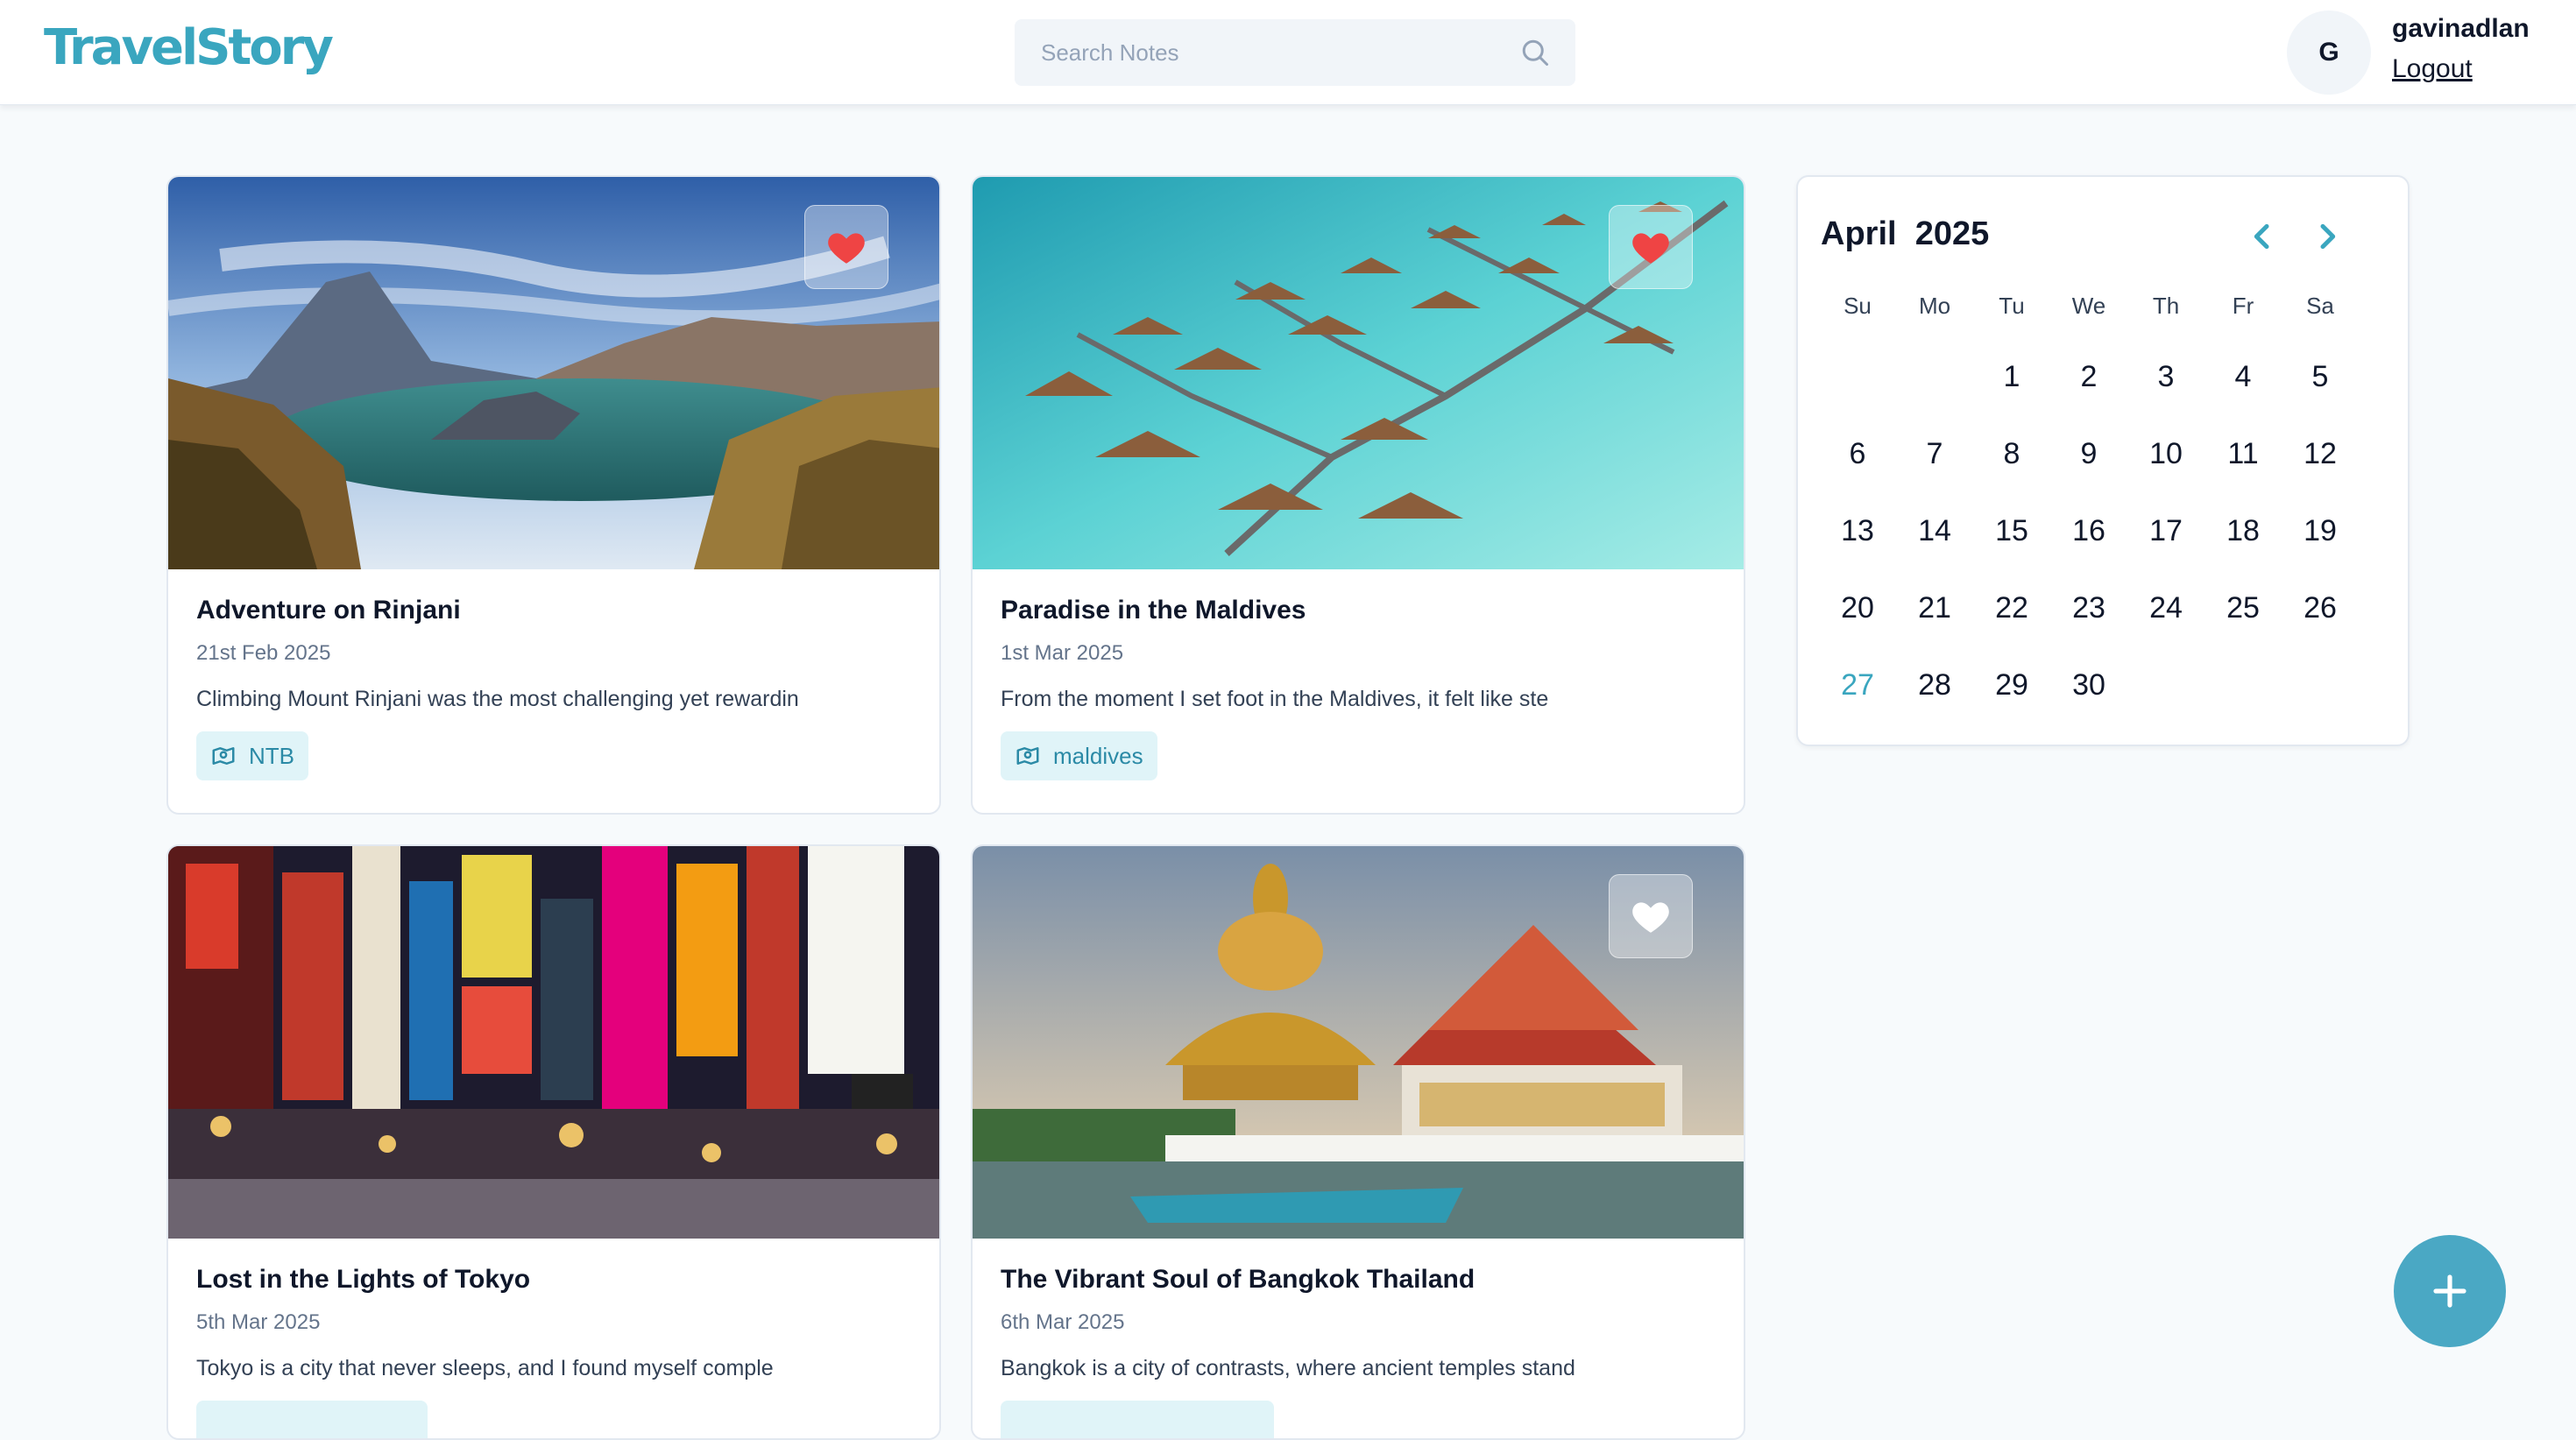  I want to click on story-date: 1st Mar 2025, so click(1062, 653).